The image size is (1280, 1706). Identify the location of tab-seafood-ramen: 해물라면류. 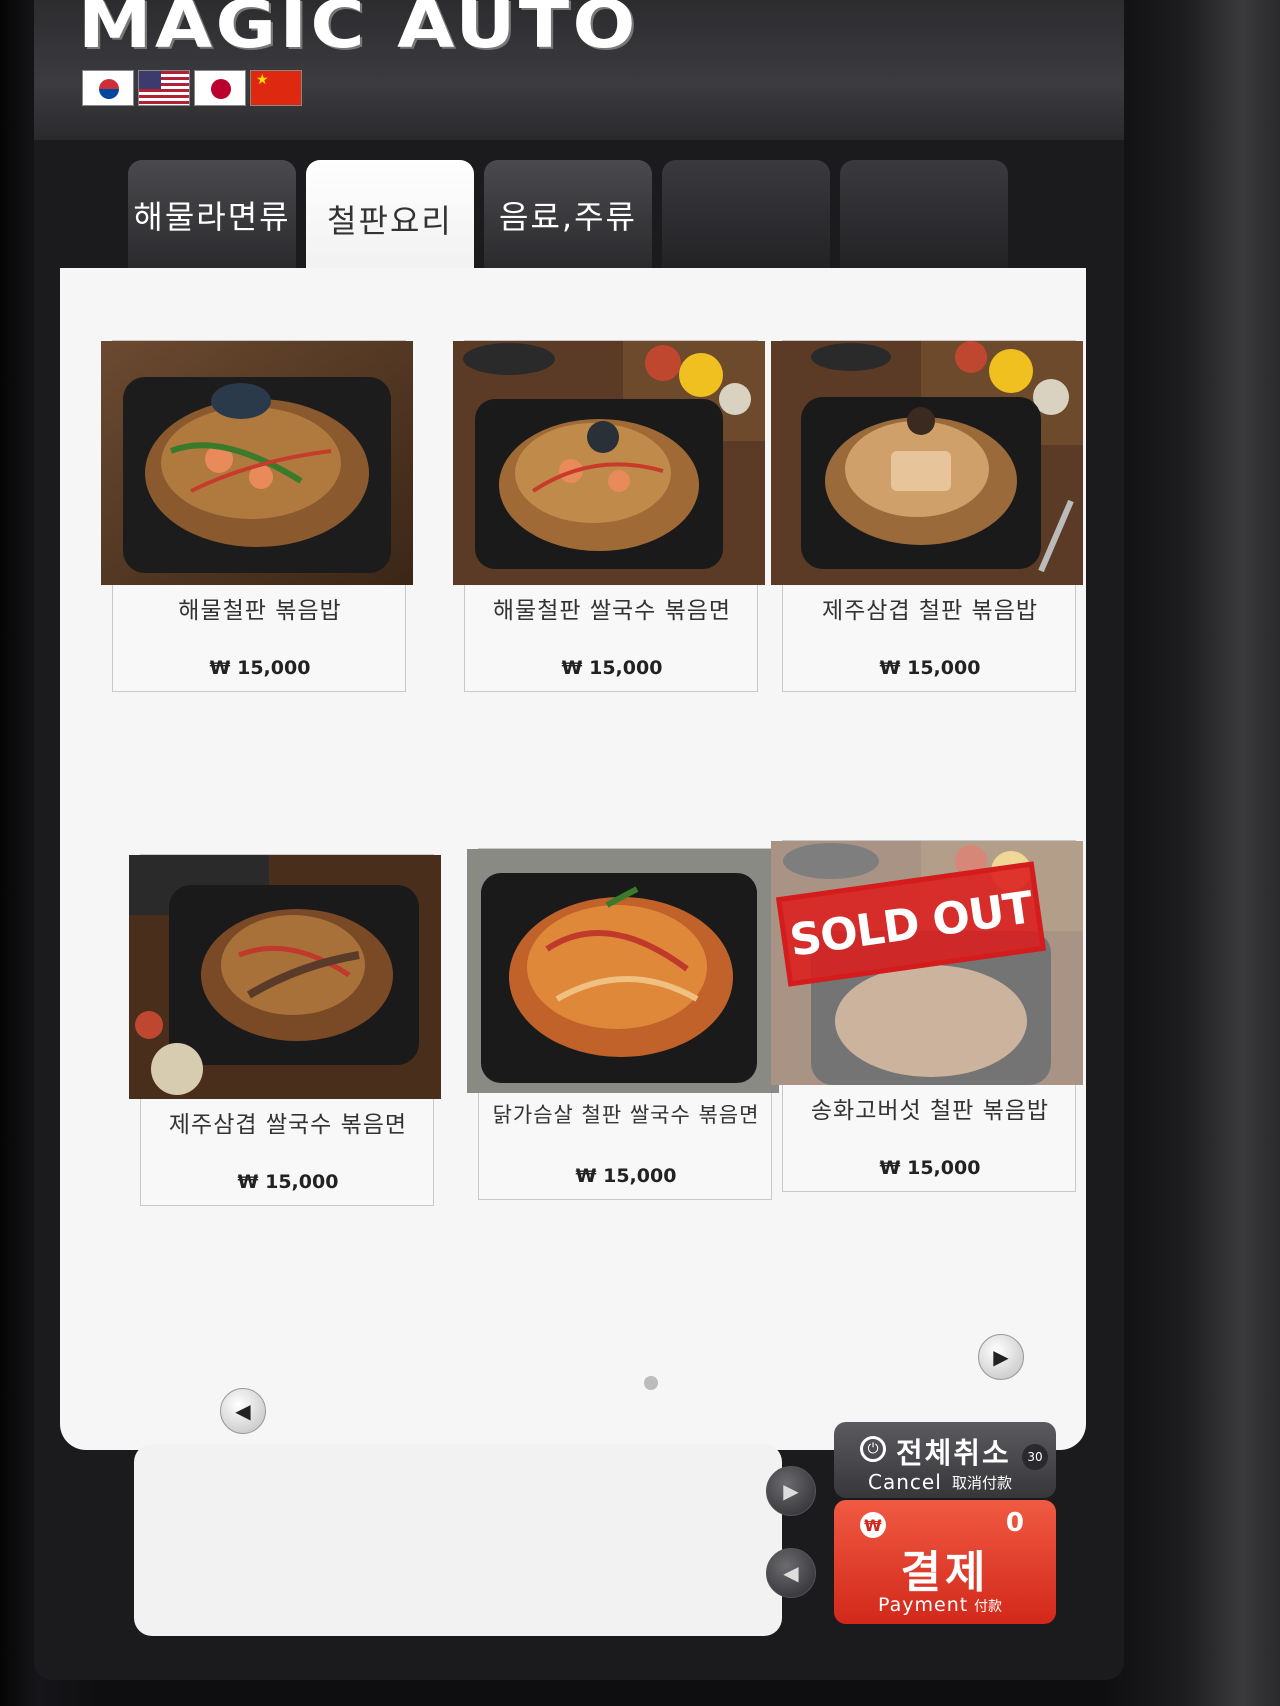
(212, 215).